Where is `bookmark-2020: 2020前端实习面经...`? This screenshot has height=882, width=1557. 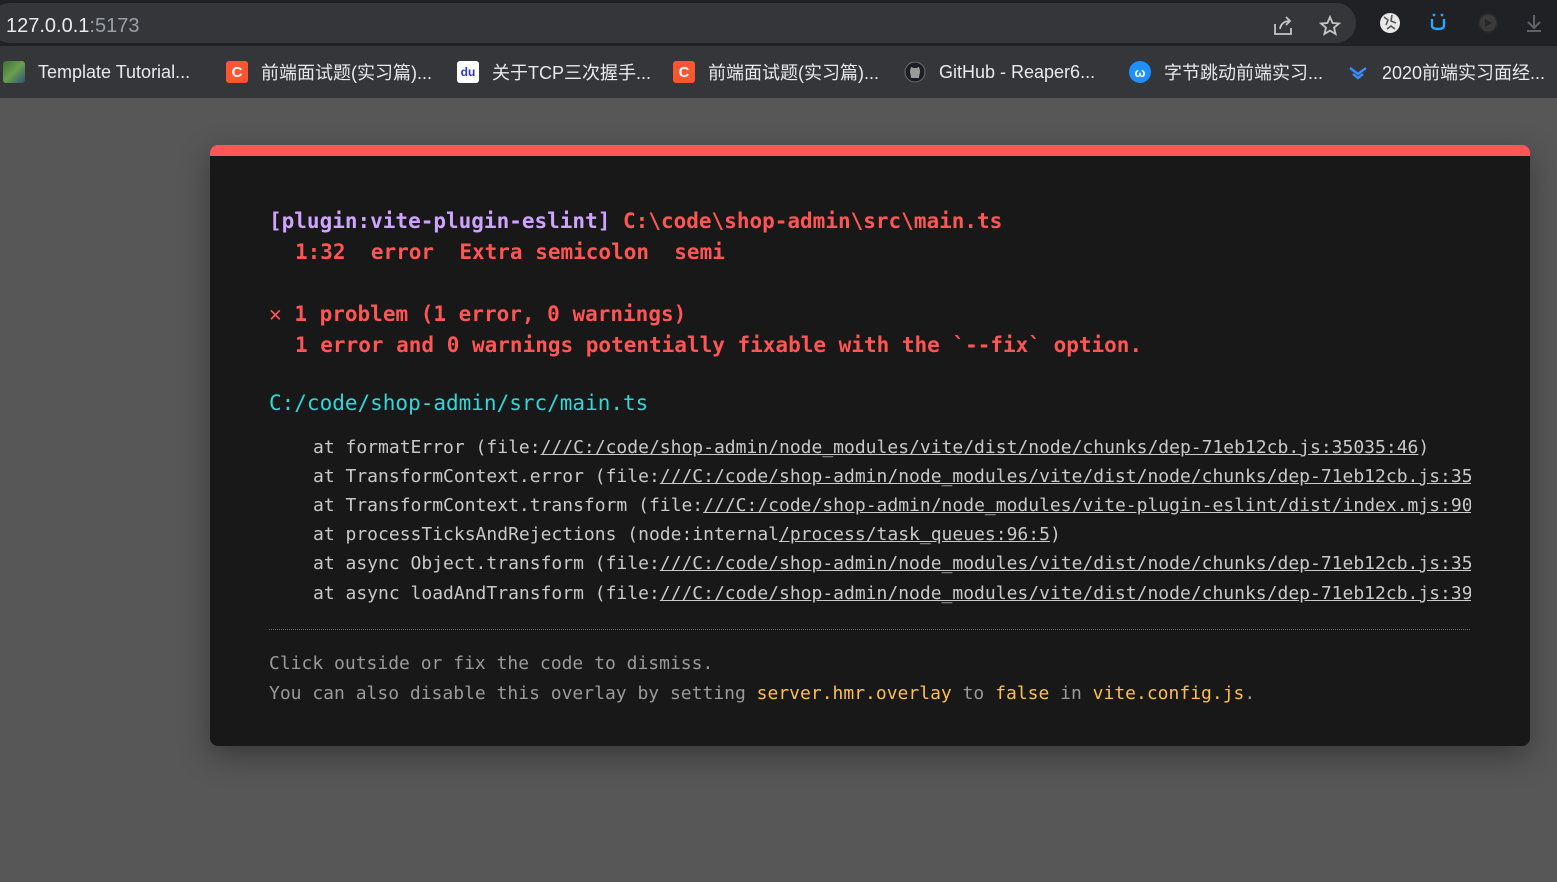
bookmark-2020: 2020前端实习面经... is located at coordinates (1446, 72).